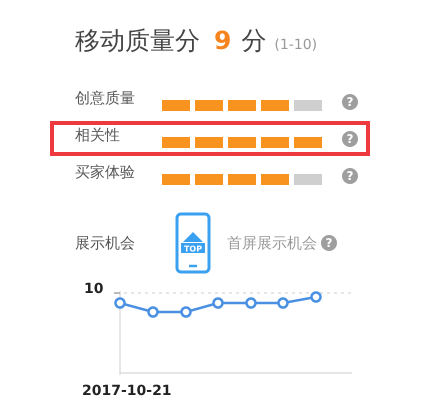 The image size is (432, 418). Describe the element at coordinates (137, 41) in the screenshot. I see `score-title: 移动质量分` at that location.